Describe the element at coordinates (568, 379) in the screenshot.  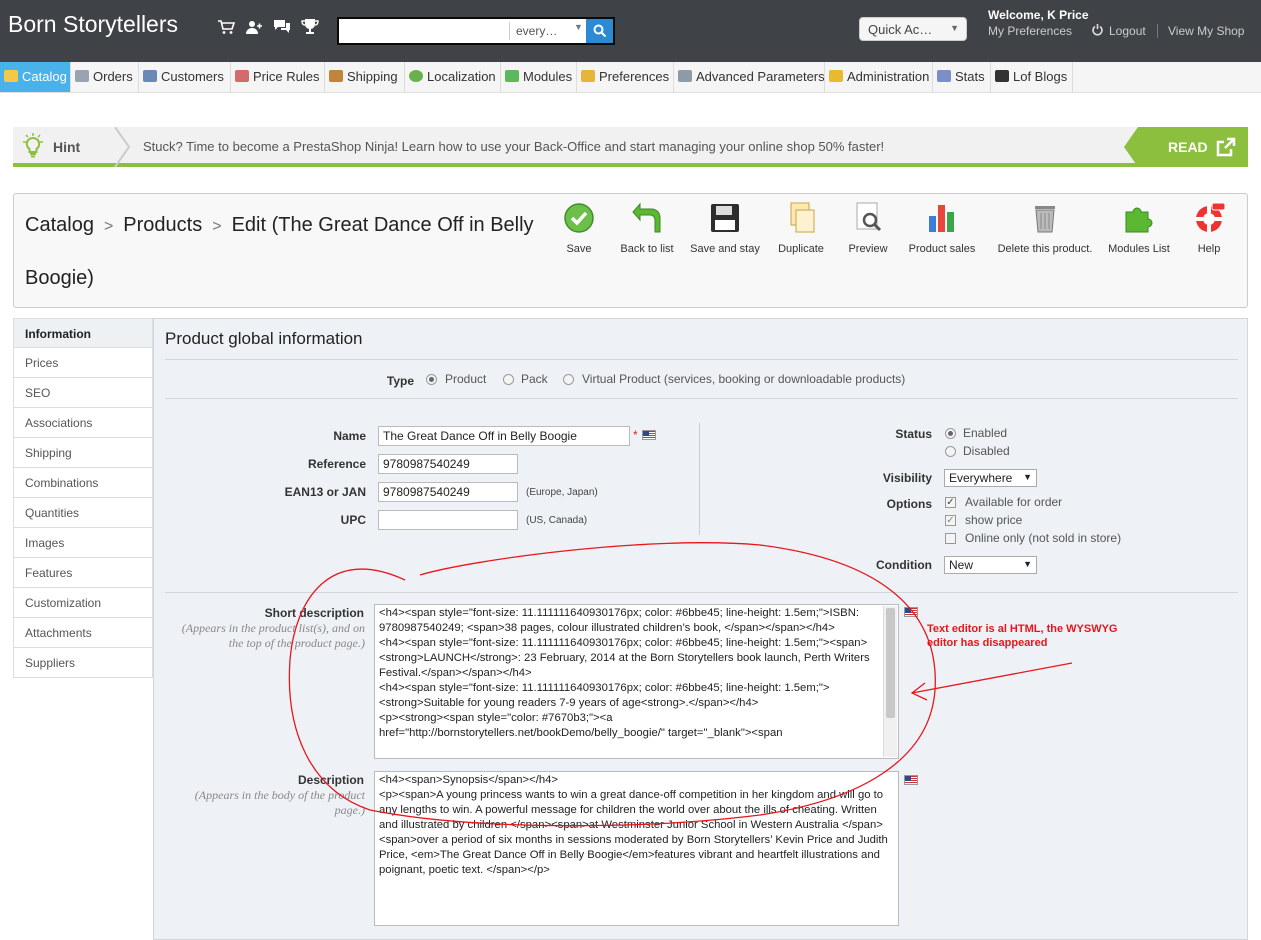
I see `type-radio-virtual` at that location.